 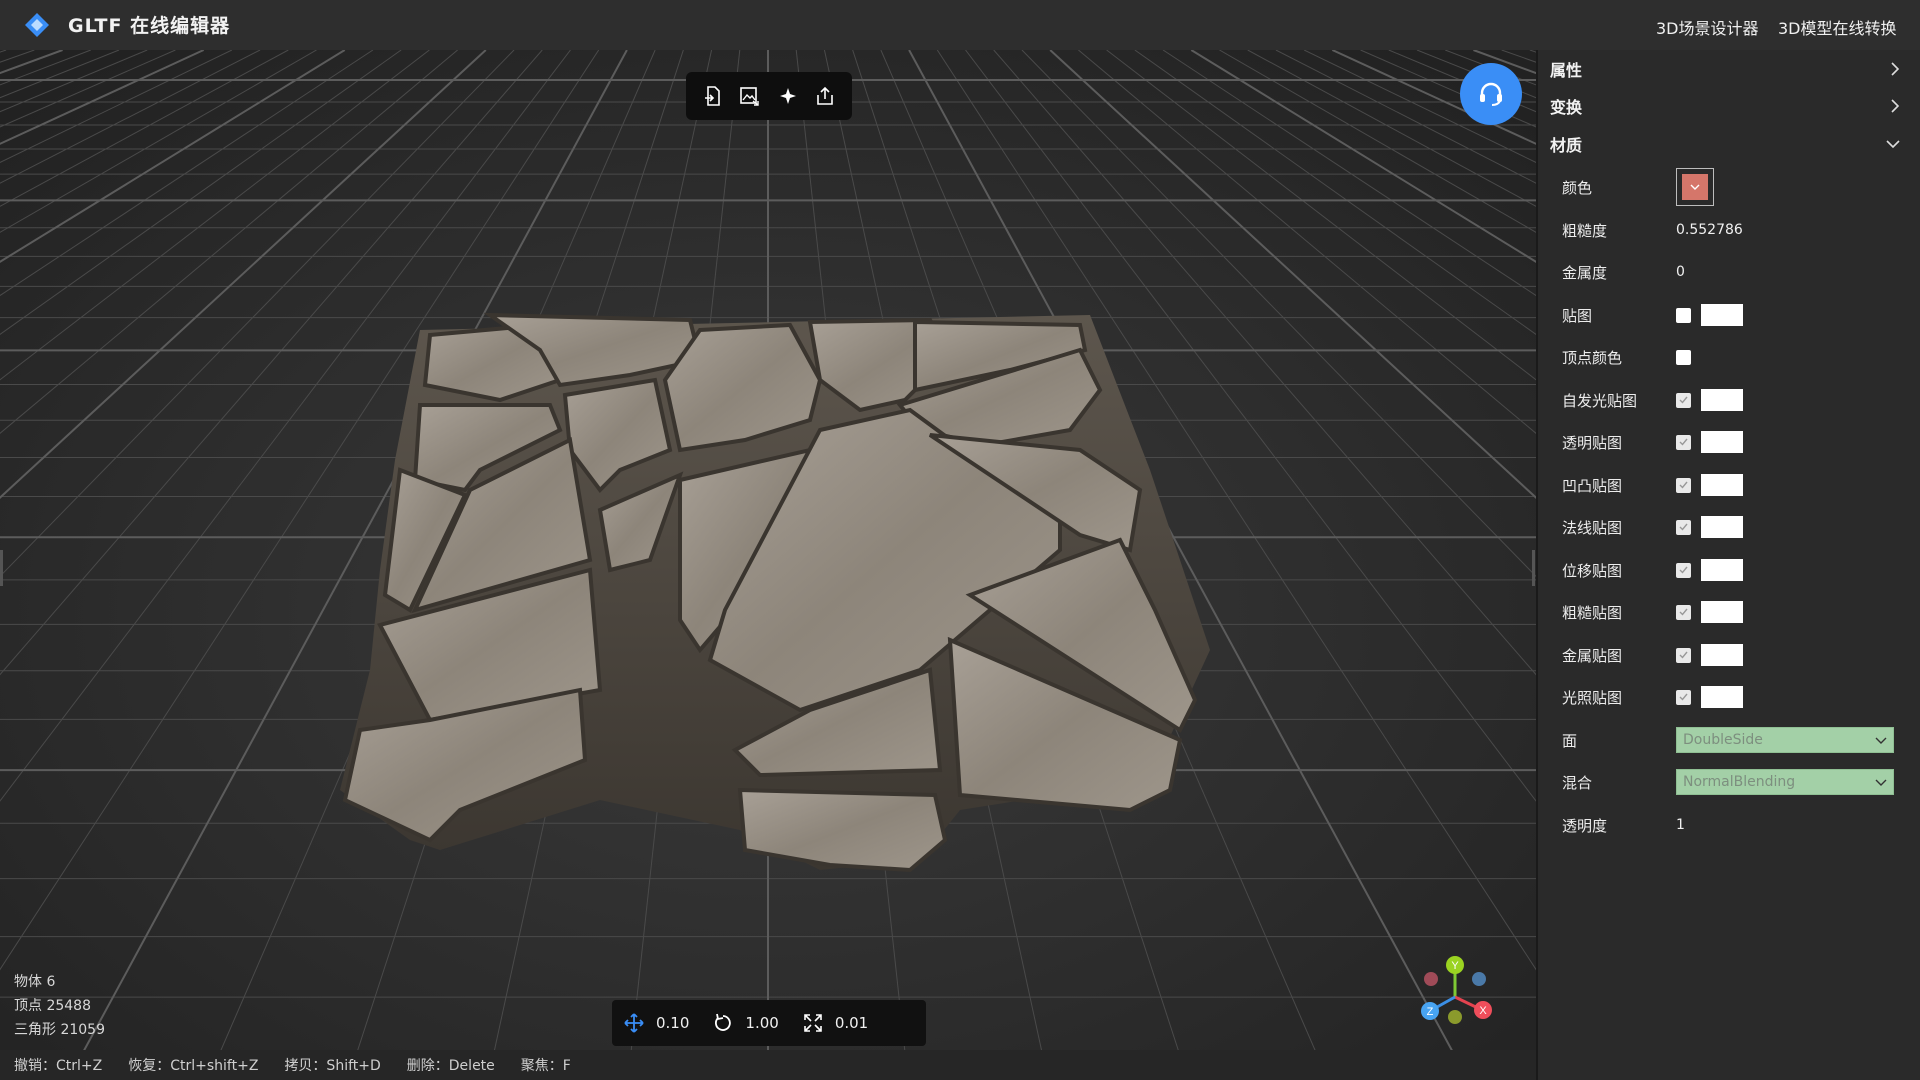 What do you see at coordinates (1566, 107) in the screenshot?
I see `section-transform-label: 变换` at bounding box center [1566, 107].